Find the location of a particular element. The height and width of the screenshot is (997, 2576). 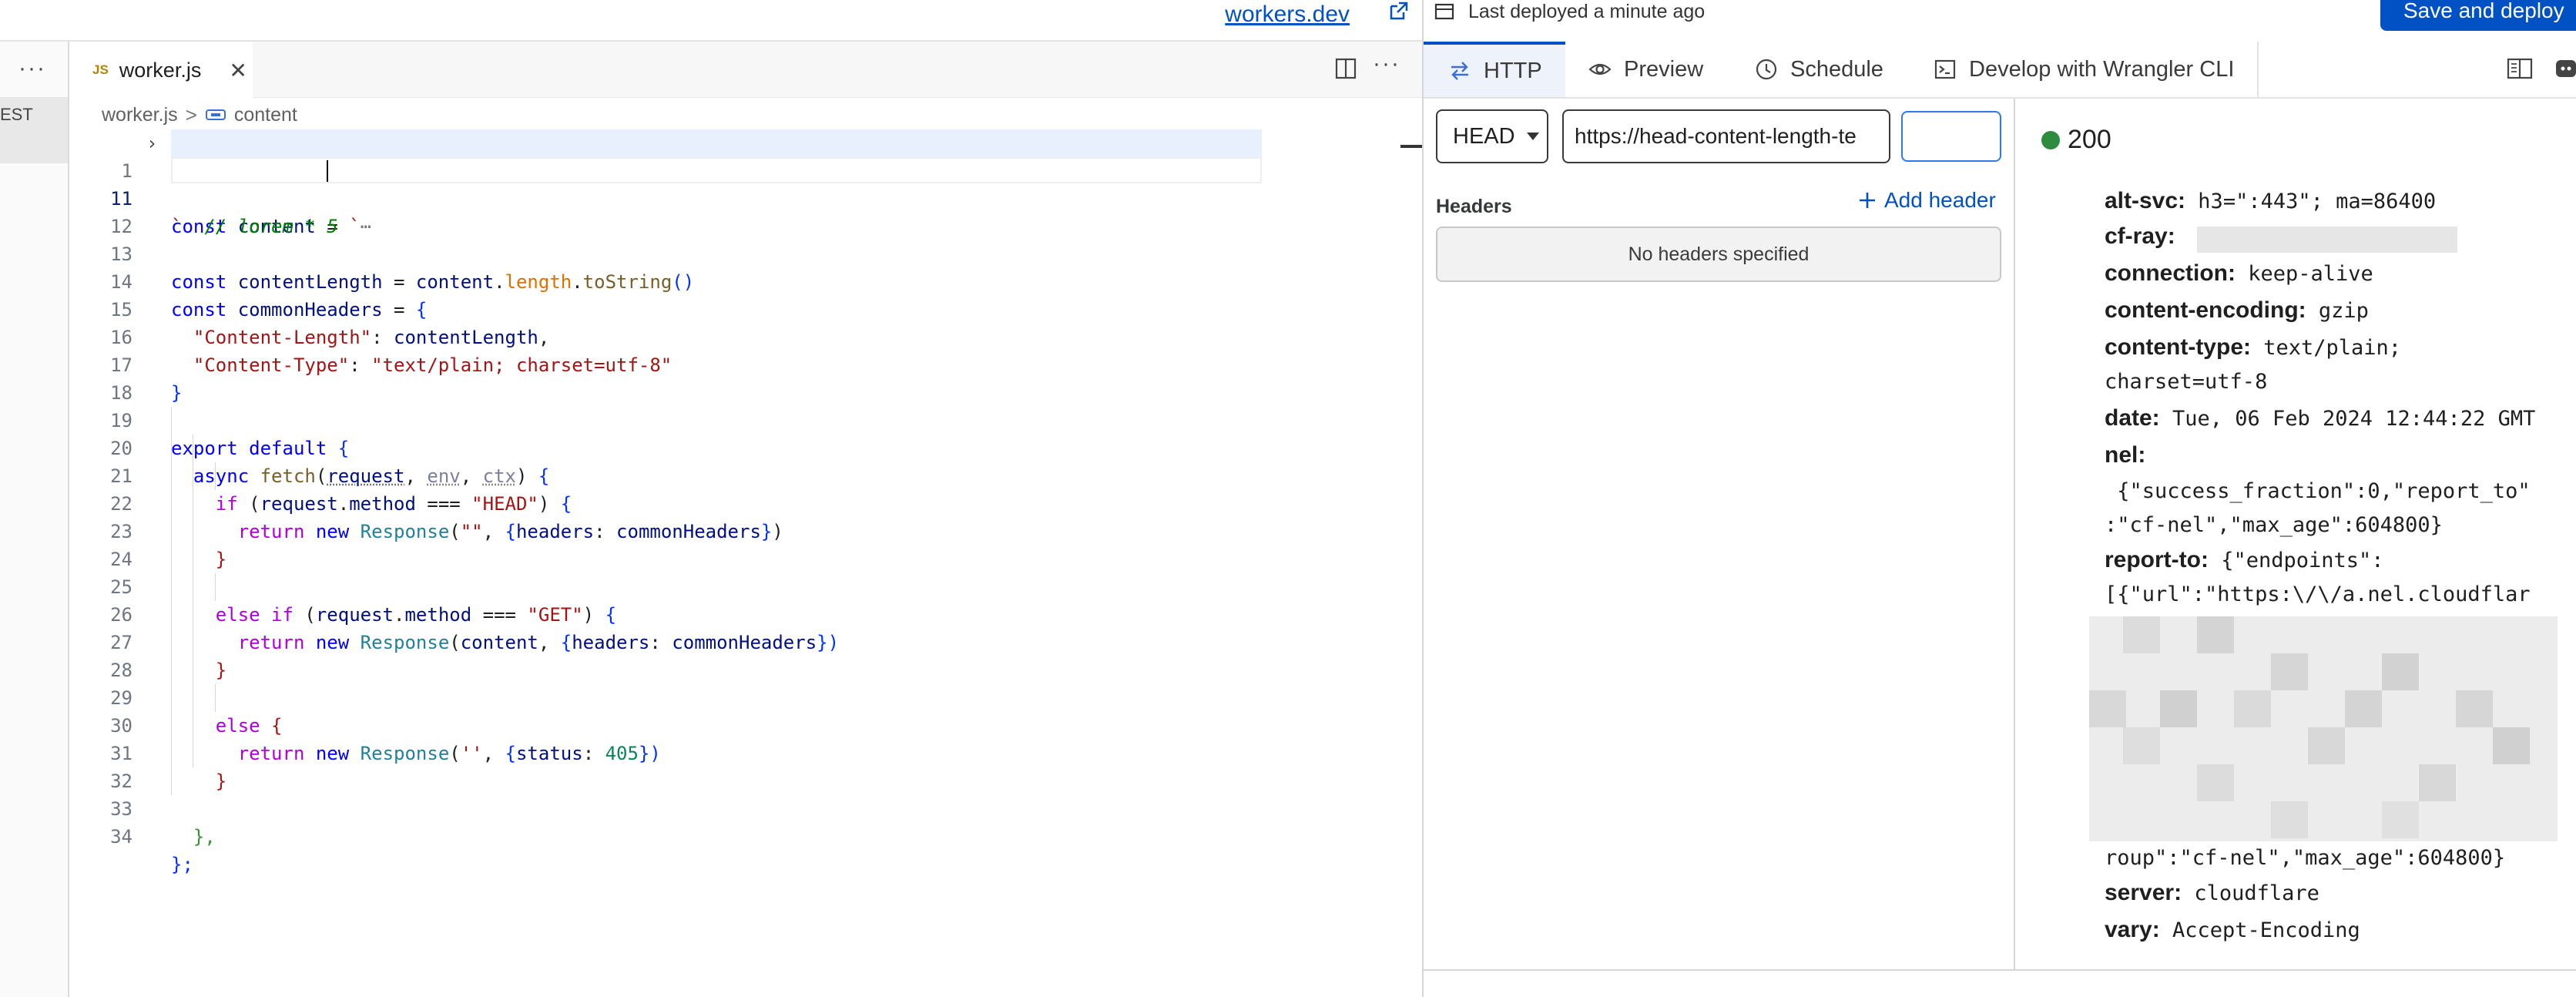

http-method-select: HEAD is located at coordinates (1492, 136).